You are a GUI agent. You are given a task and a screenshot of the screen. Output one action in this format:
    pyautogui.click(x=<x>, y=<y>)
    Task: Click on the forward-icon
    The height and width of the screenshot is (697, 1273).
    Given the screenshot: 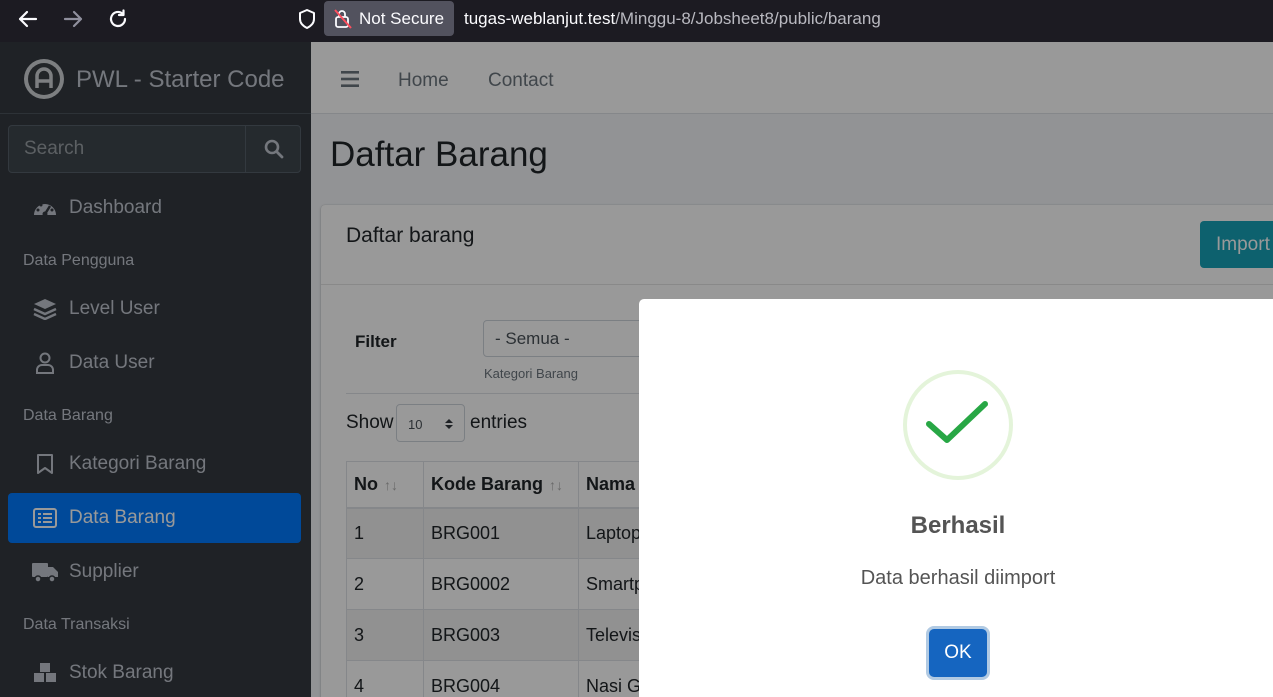 What is the action you would take?
    pyautogui.click(x=73, y=19)
    